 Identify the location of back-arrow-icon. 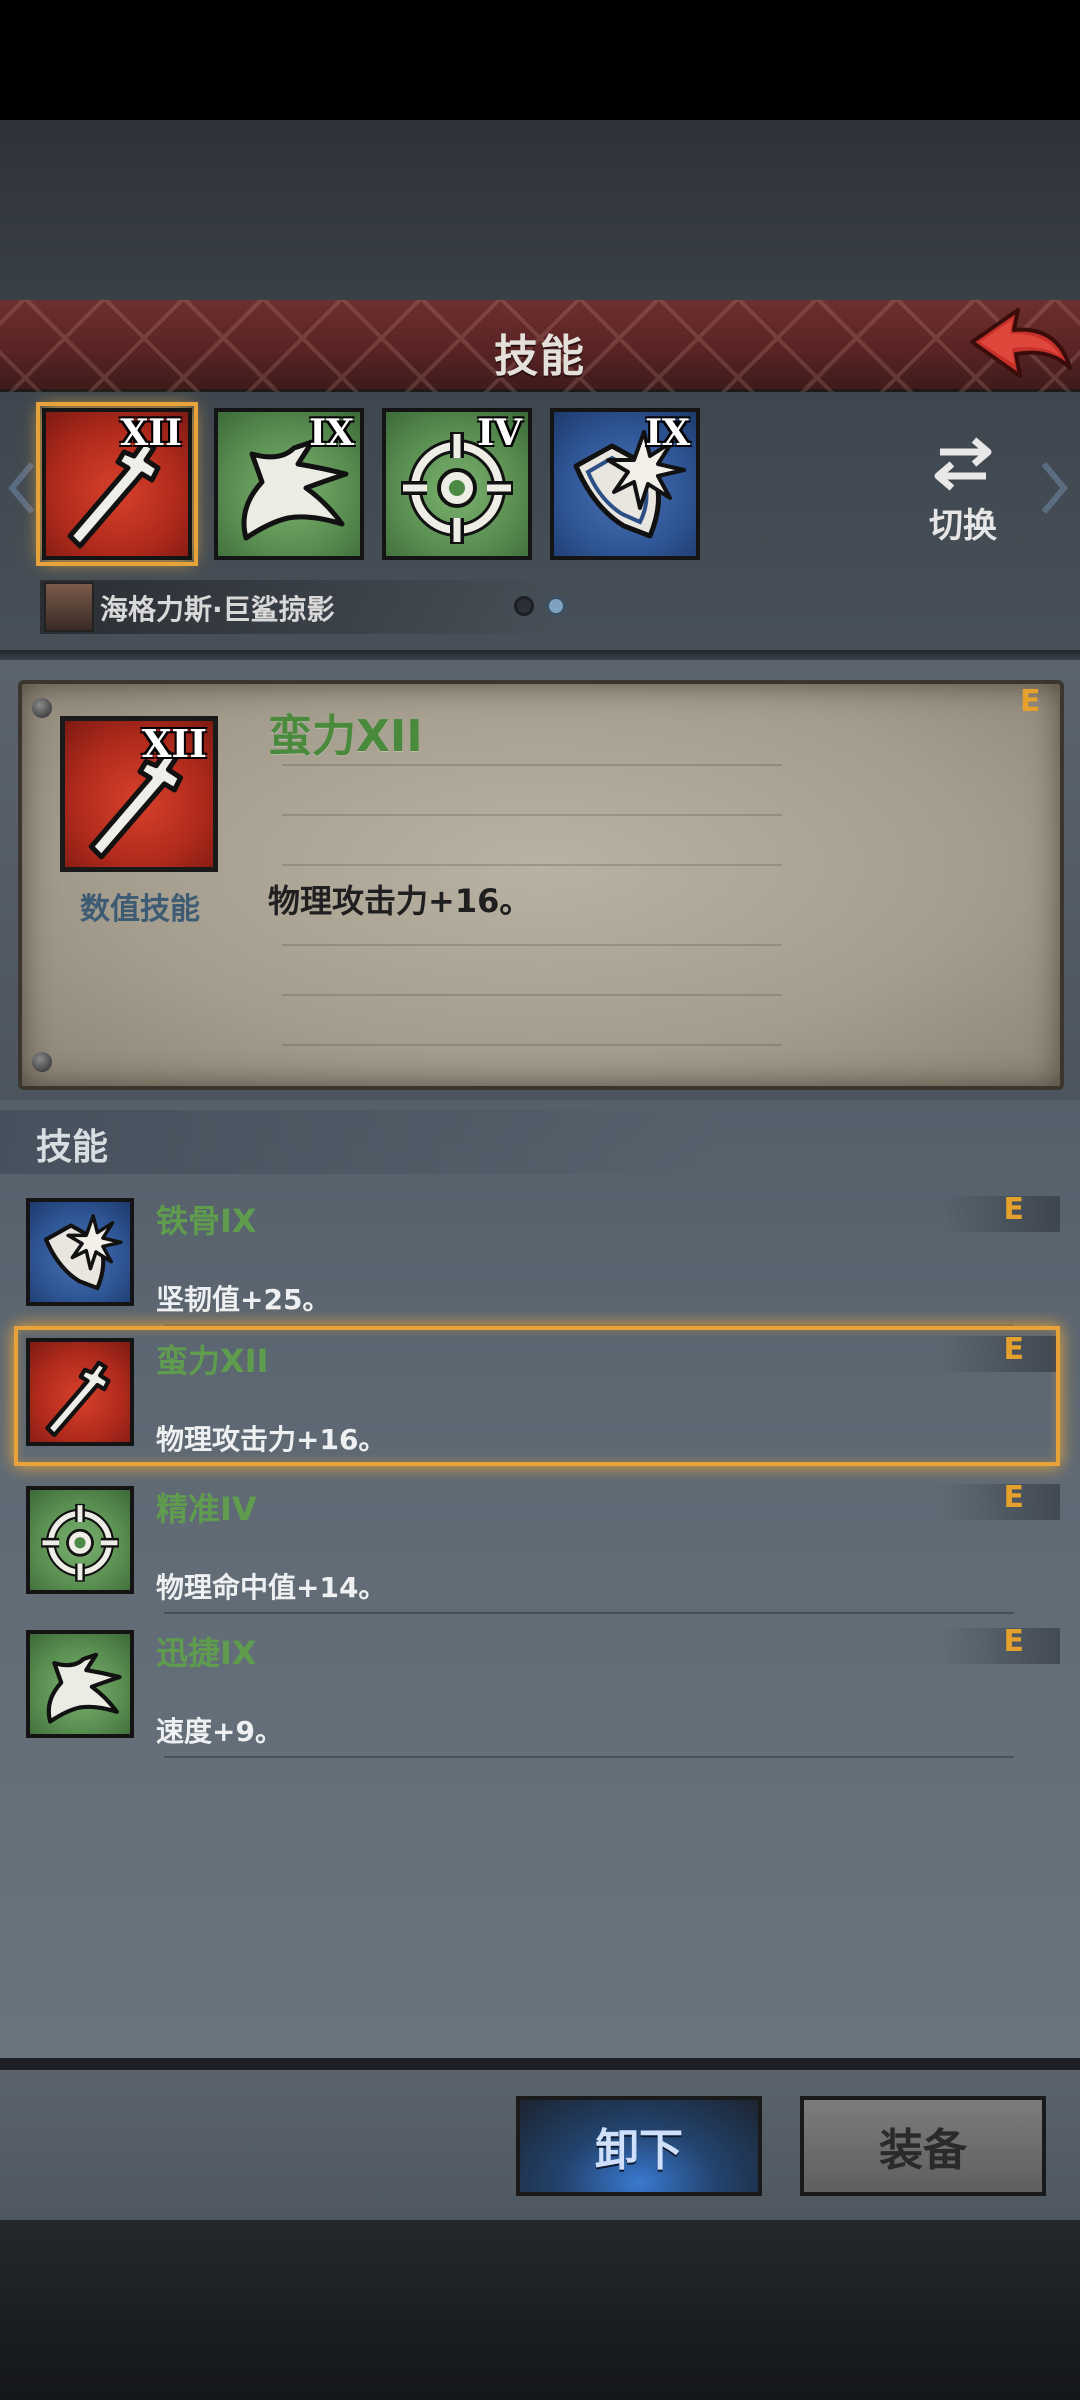
(1021, 343).